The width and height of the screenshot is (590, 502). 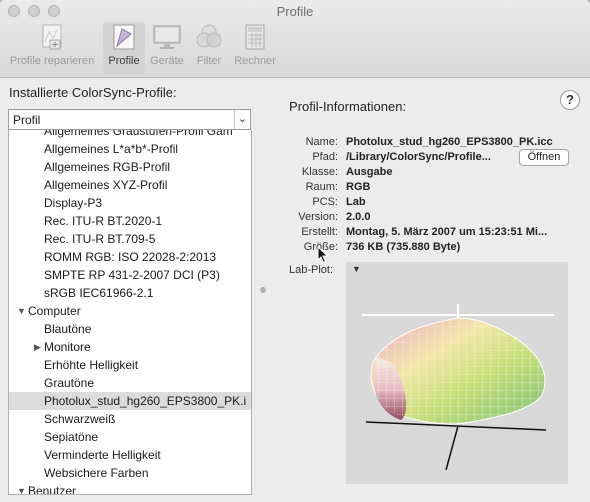 What do you see at coordinates (107, 167) in the screenshot?
I see `list-item-label: Allgemeines RGB-Profil` at bounding box center [107, 167].